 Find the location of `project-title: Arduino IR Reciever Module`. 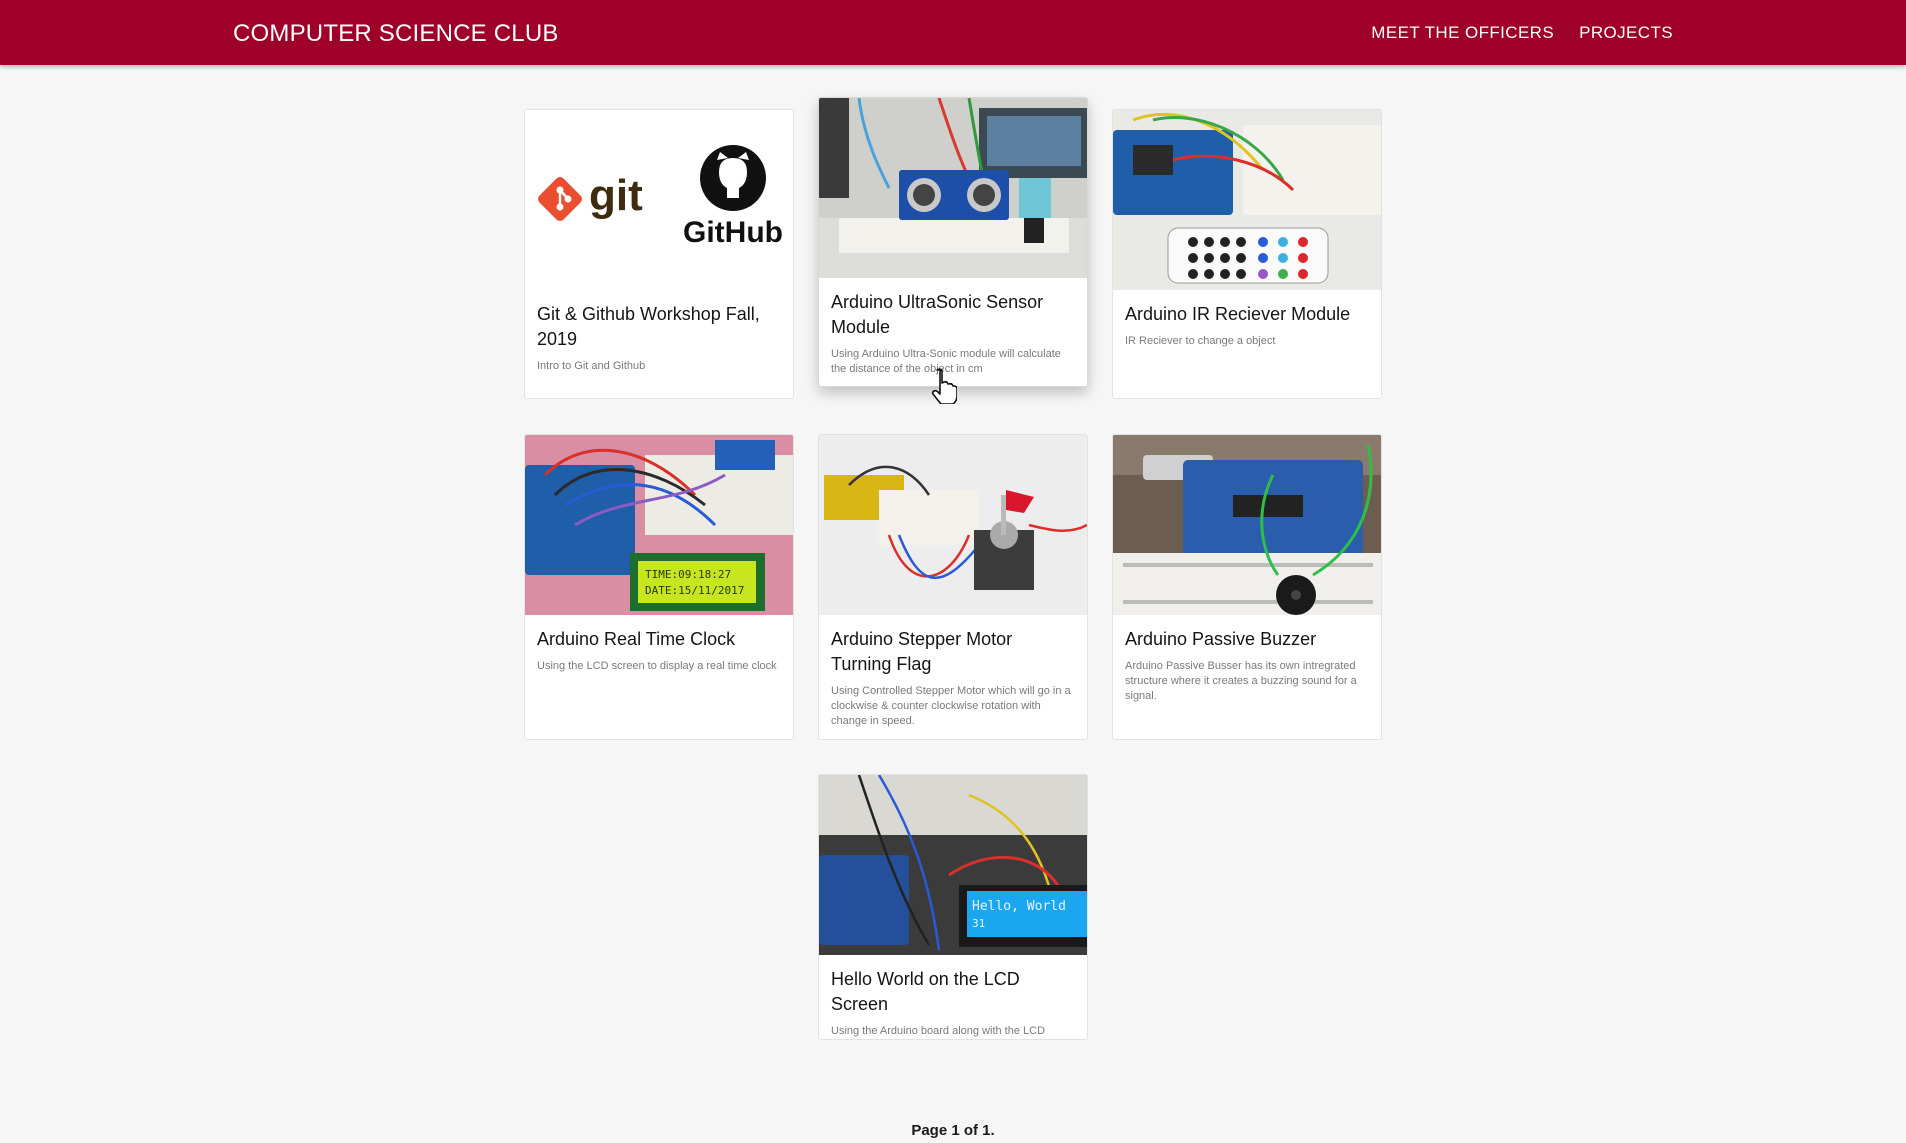

project-title: Arduino IR Reciever Module is located at coordinates (1238, 314).